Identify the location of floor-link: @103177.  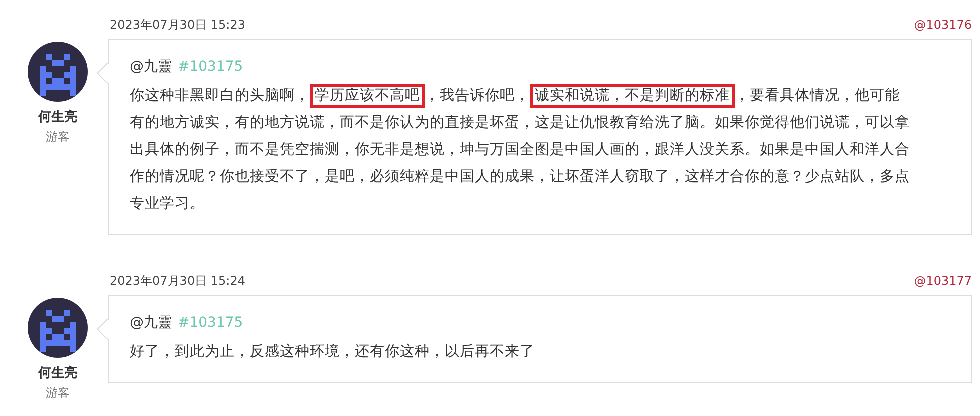
(943, 281).